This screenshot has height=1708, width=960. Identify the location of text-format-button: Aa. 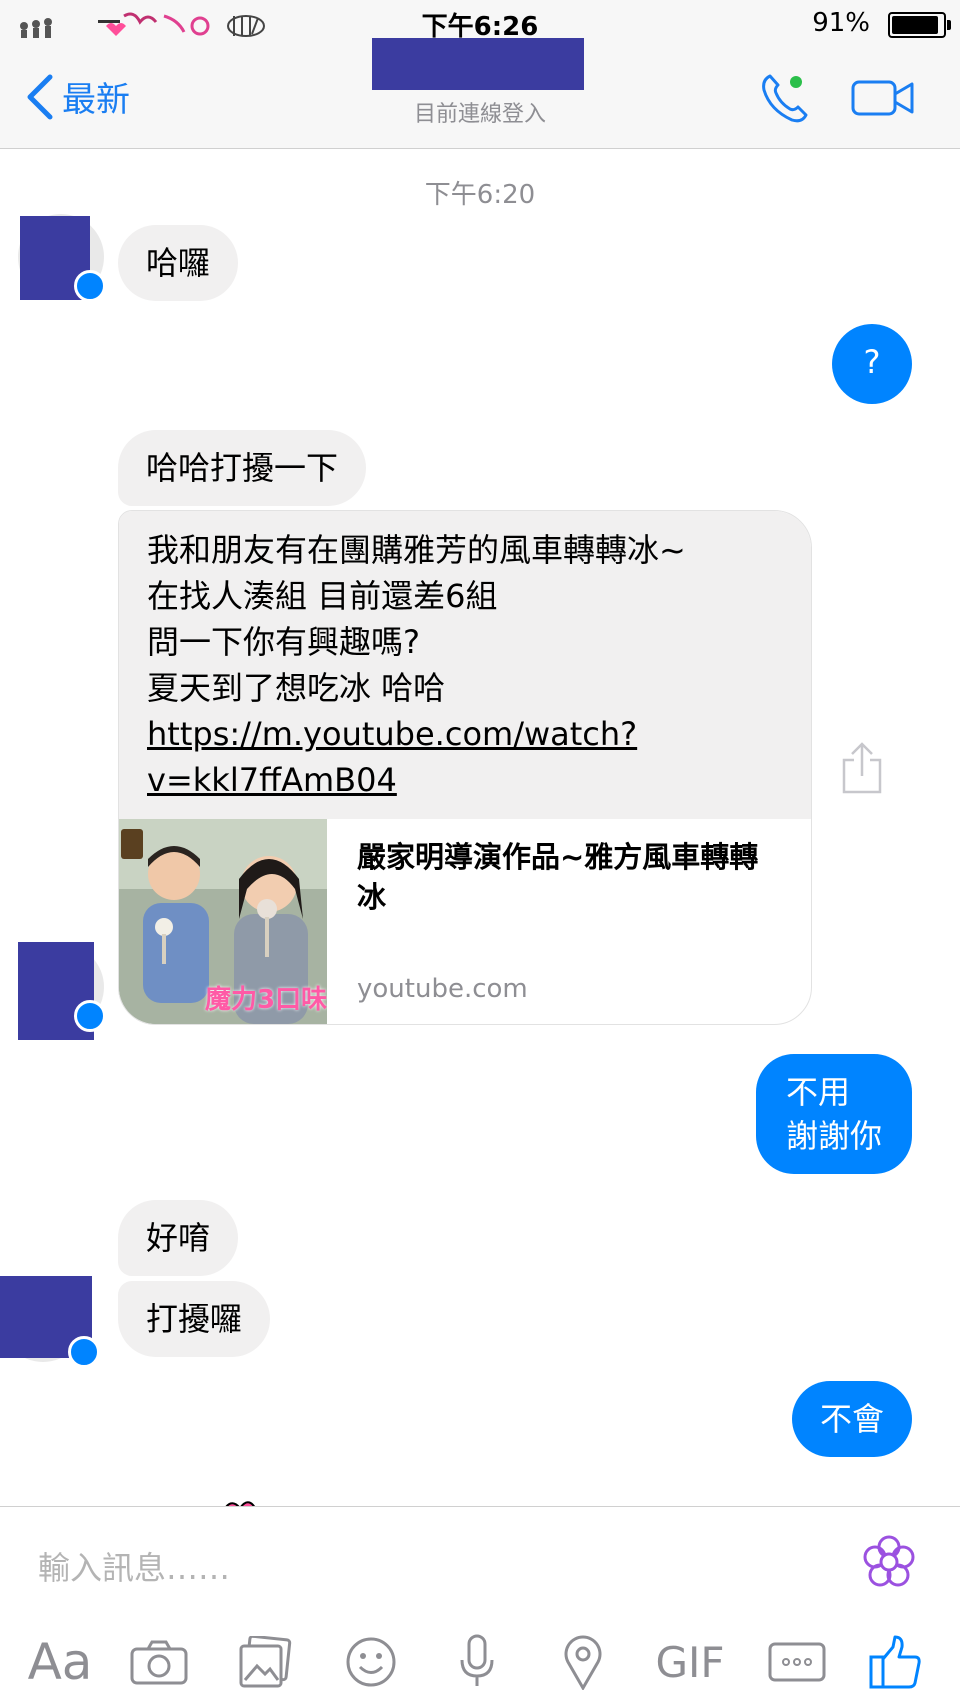
(60, 1662).